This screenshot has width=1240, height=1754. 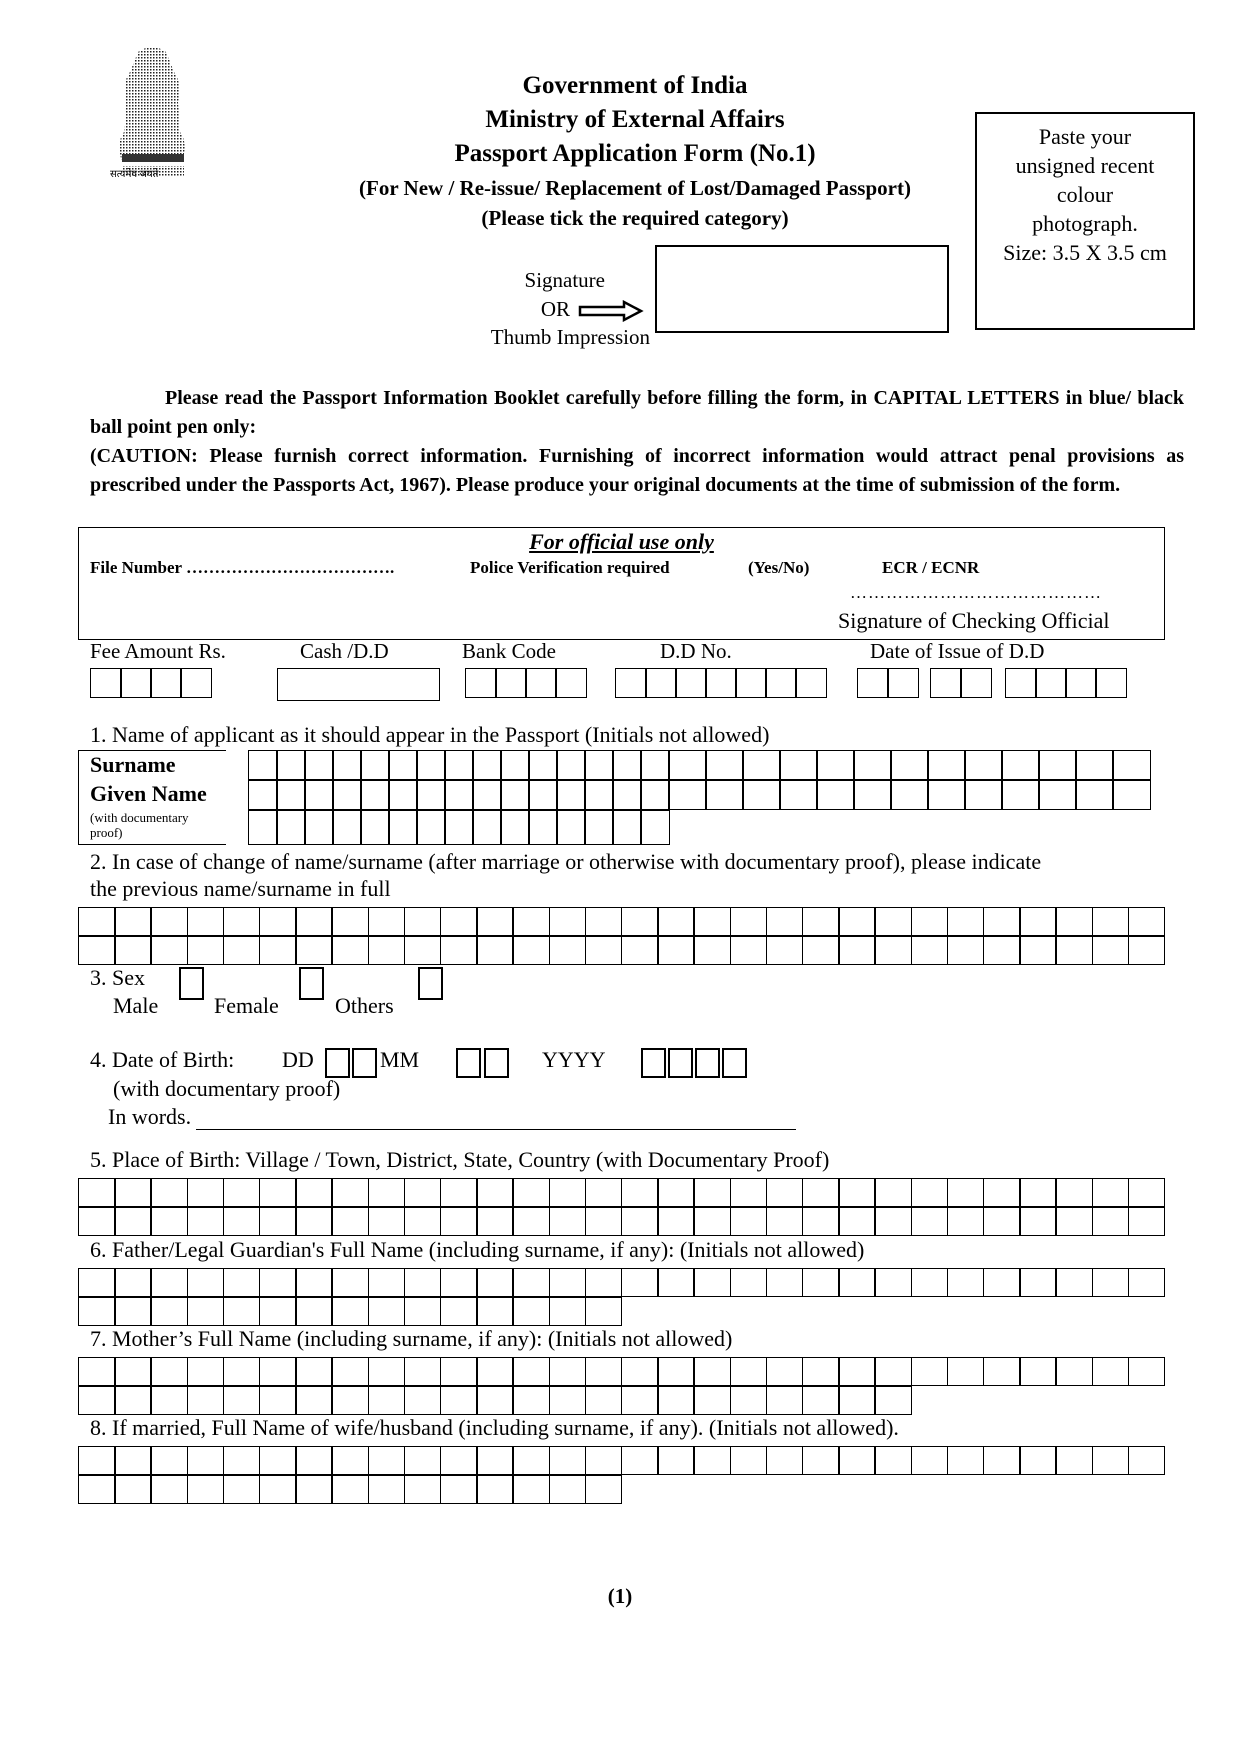 What do you see at coordinates (1021, 683) in the screenshot?
I see `dd-date-year-box` at bounding box center [1021, 683].